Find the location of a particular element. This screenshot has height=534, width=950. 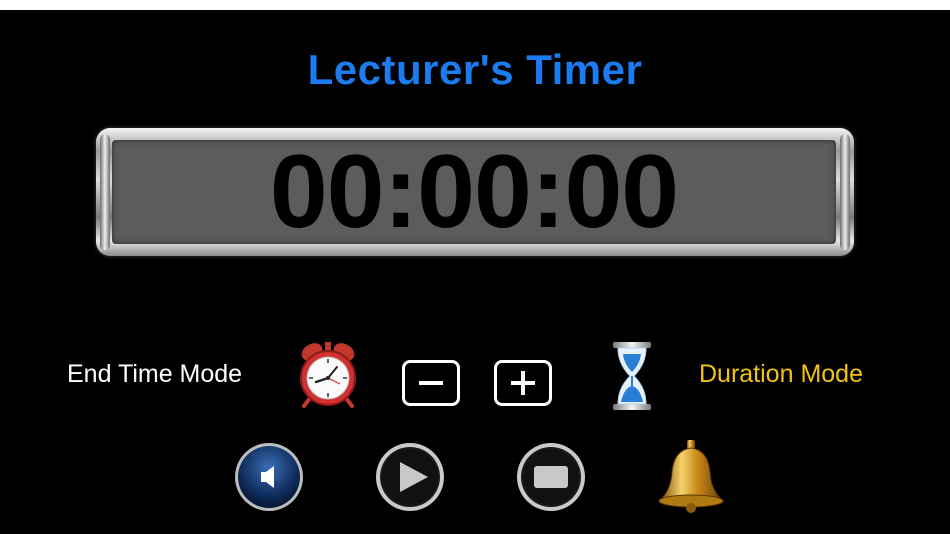

timer-readout: 00:00:00 is located at coordinates (474, 192).